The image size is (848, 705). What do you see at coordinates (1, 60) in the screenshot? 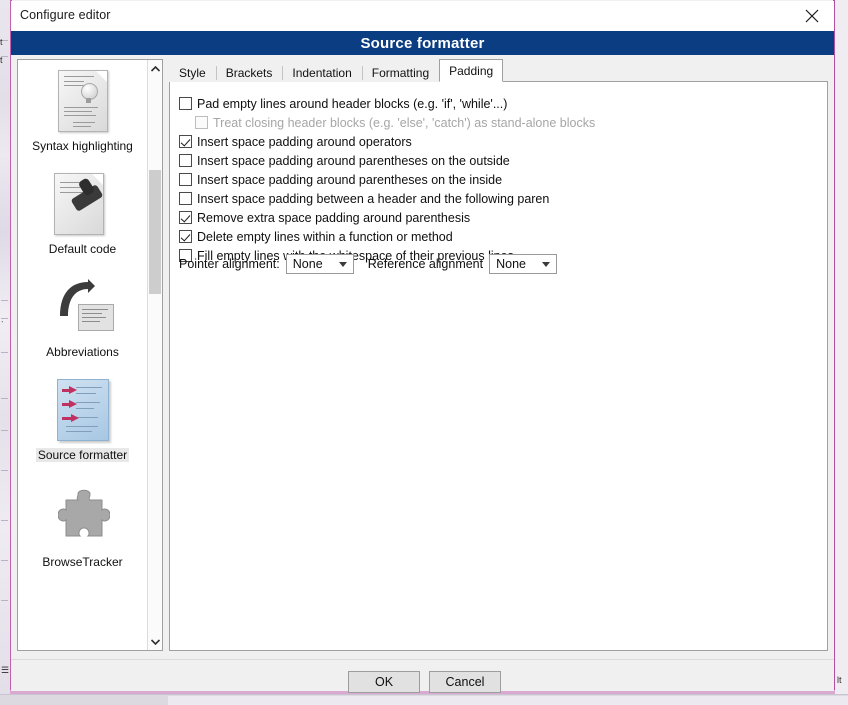
I see `background-glyph-2: t` at bounding box center [1, 60].